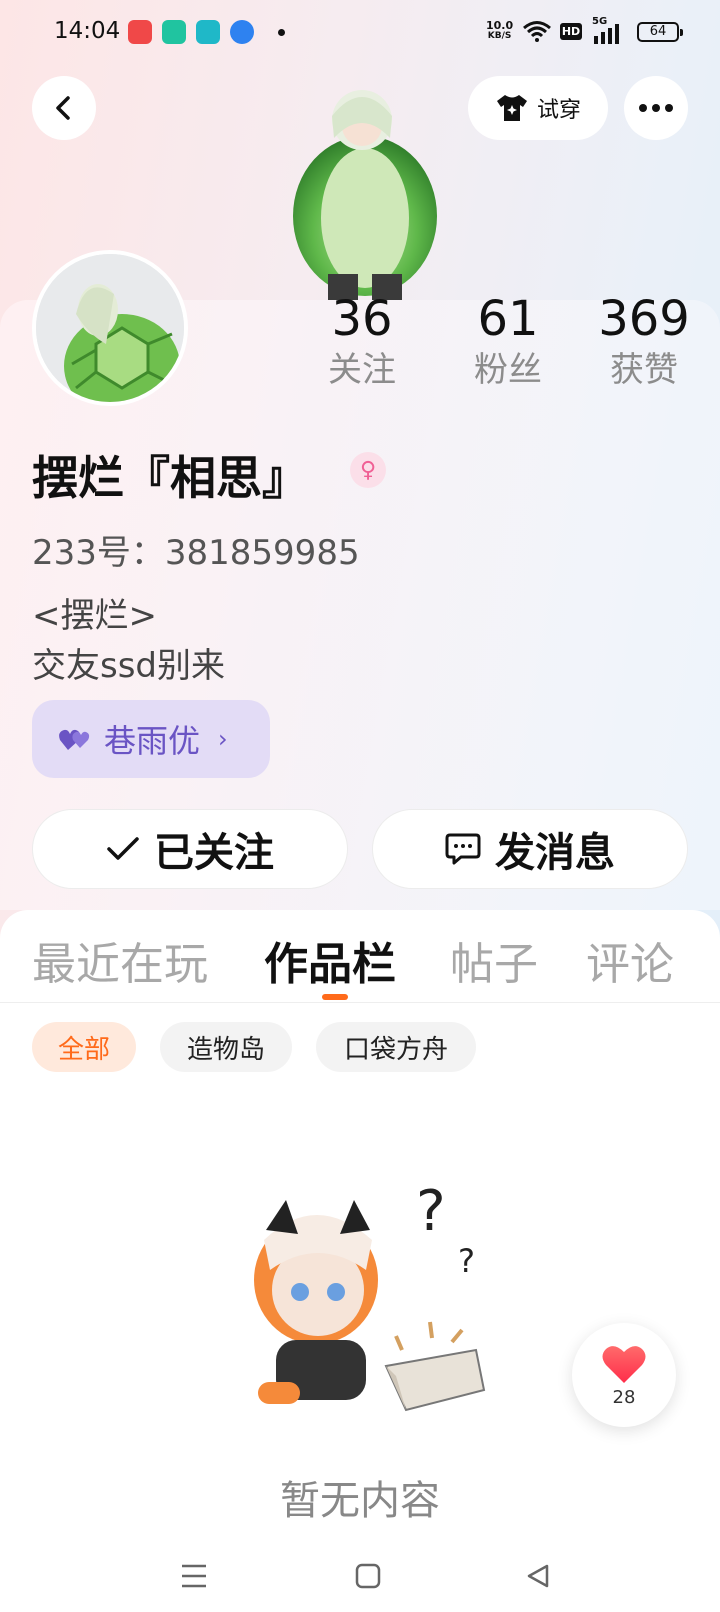 The width and height of the screenshot is (720, 1612). What do you see at coordinates (571, 31) in the screenshot?
I see `hd-badge: HD` at bounding box center [571, 31].